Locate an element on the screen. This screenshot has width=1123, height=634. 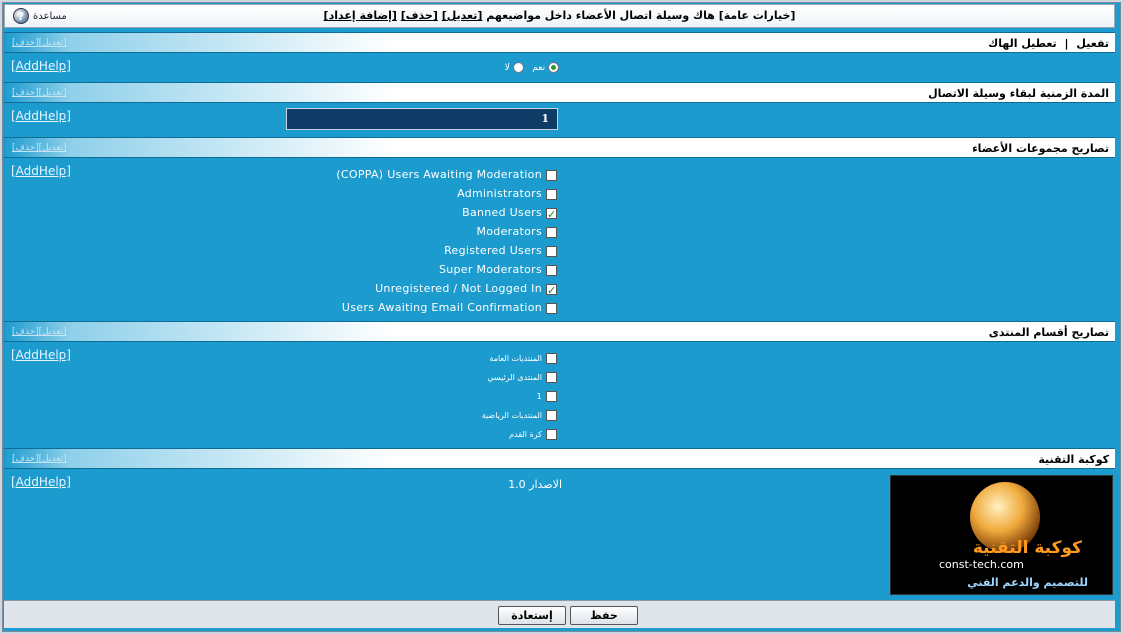
checkbox-label: 1 is located at coordinates (539, 396).